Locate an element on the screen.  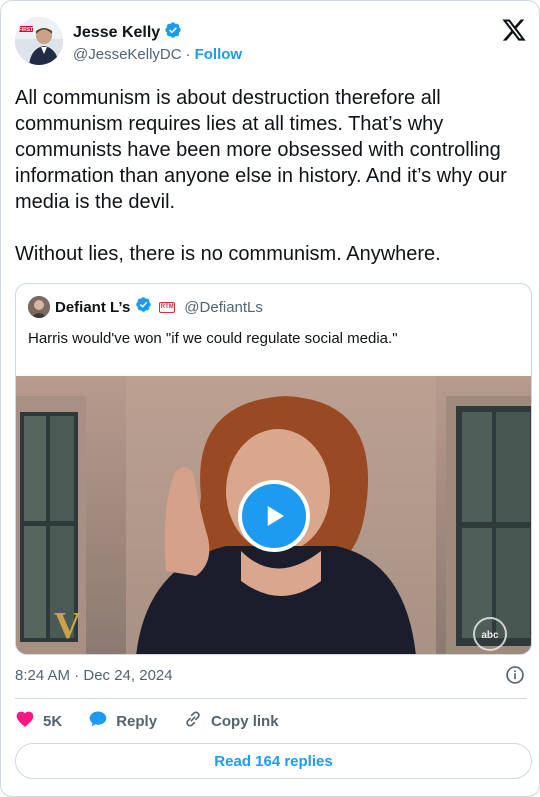
quoted-author-avatar is located at coordinates (39, 307).